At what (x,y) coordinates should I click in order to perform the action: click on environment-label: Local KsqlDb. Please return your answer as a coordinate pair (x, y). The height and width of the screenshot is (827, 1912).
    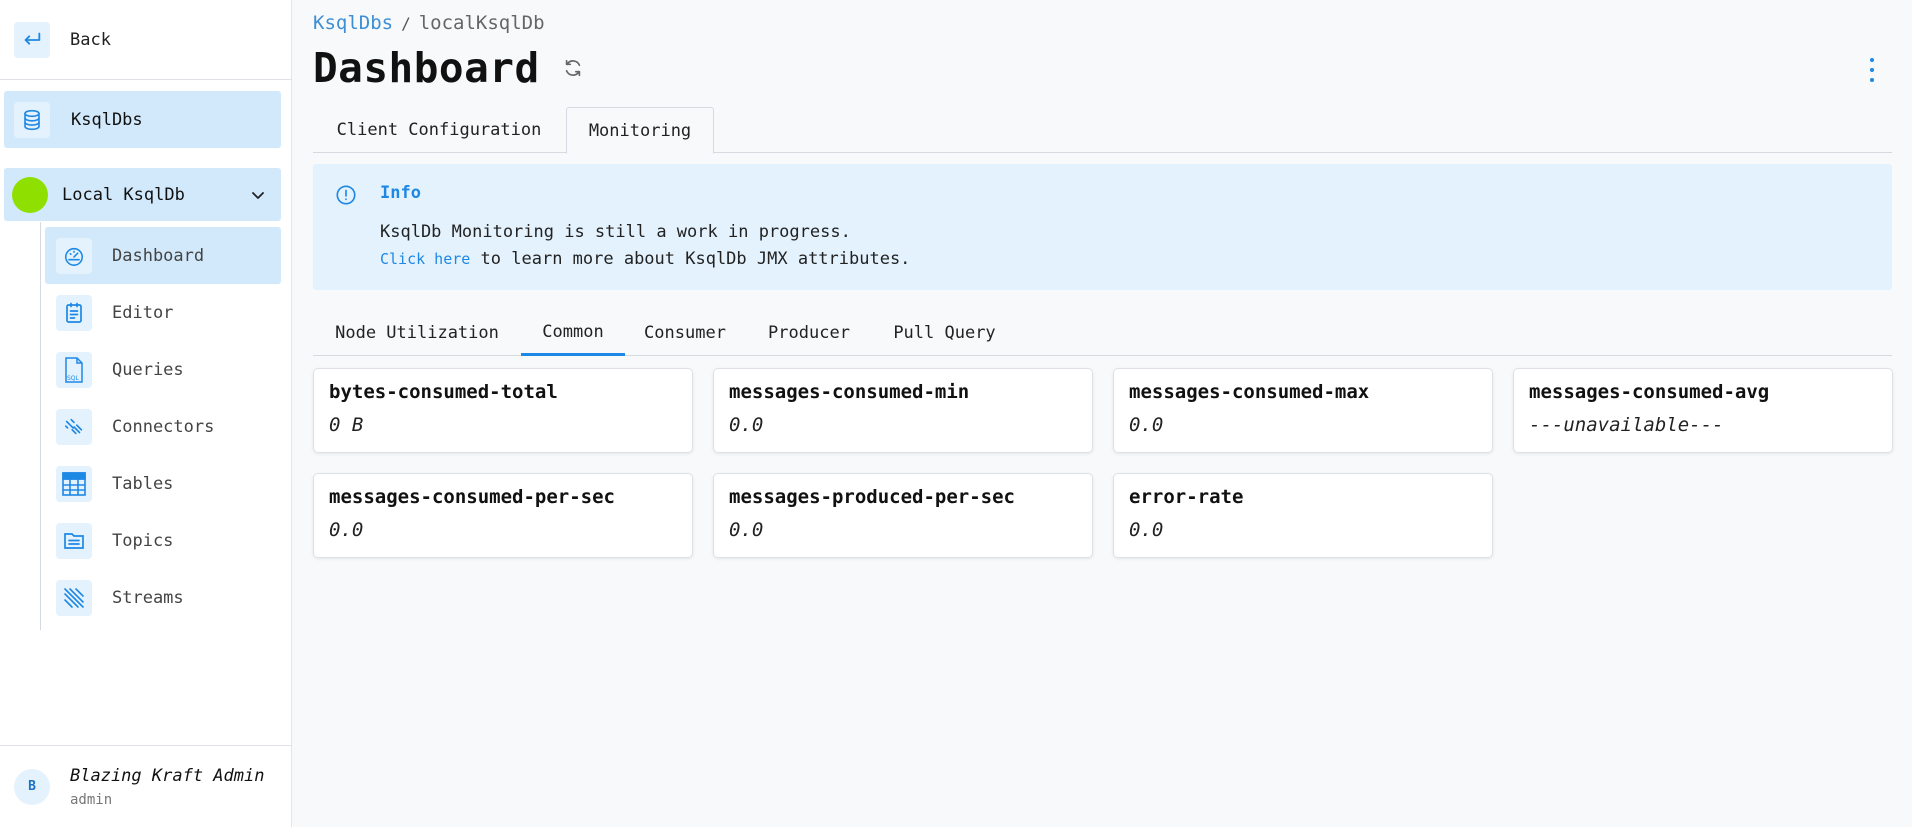
    Looking at the image, I should click on (123, 194).